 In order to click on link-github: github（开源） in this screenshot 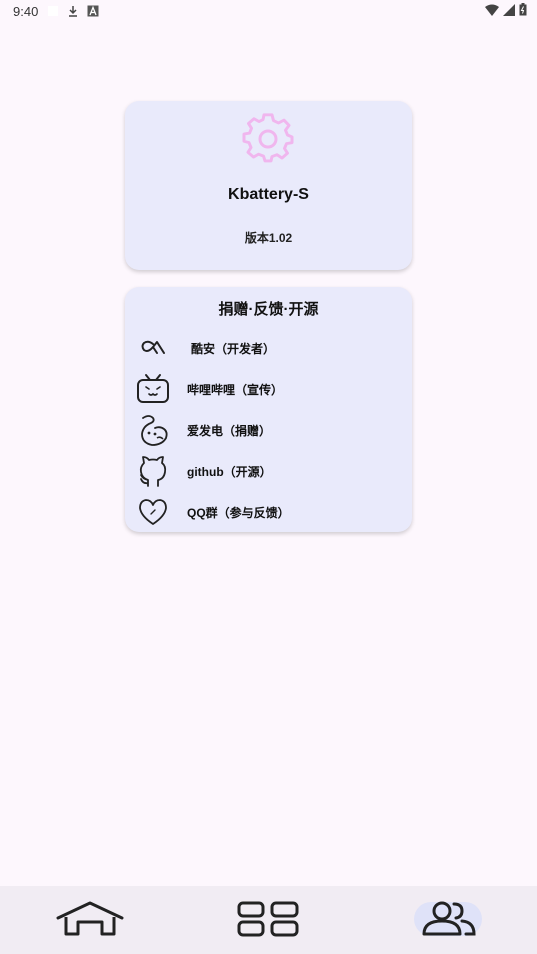, I will do `click(270, 471)`.